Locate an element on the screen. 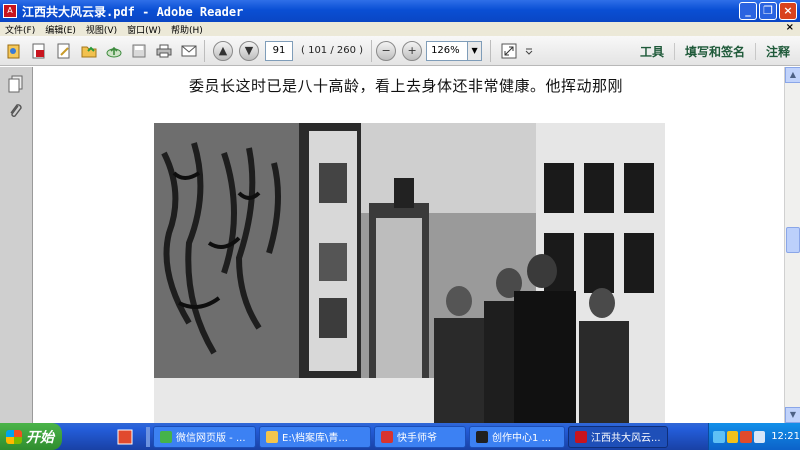 The image size is (800, 450). start-button: 开始 is located at coordinates (31, 436).